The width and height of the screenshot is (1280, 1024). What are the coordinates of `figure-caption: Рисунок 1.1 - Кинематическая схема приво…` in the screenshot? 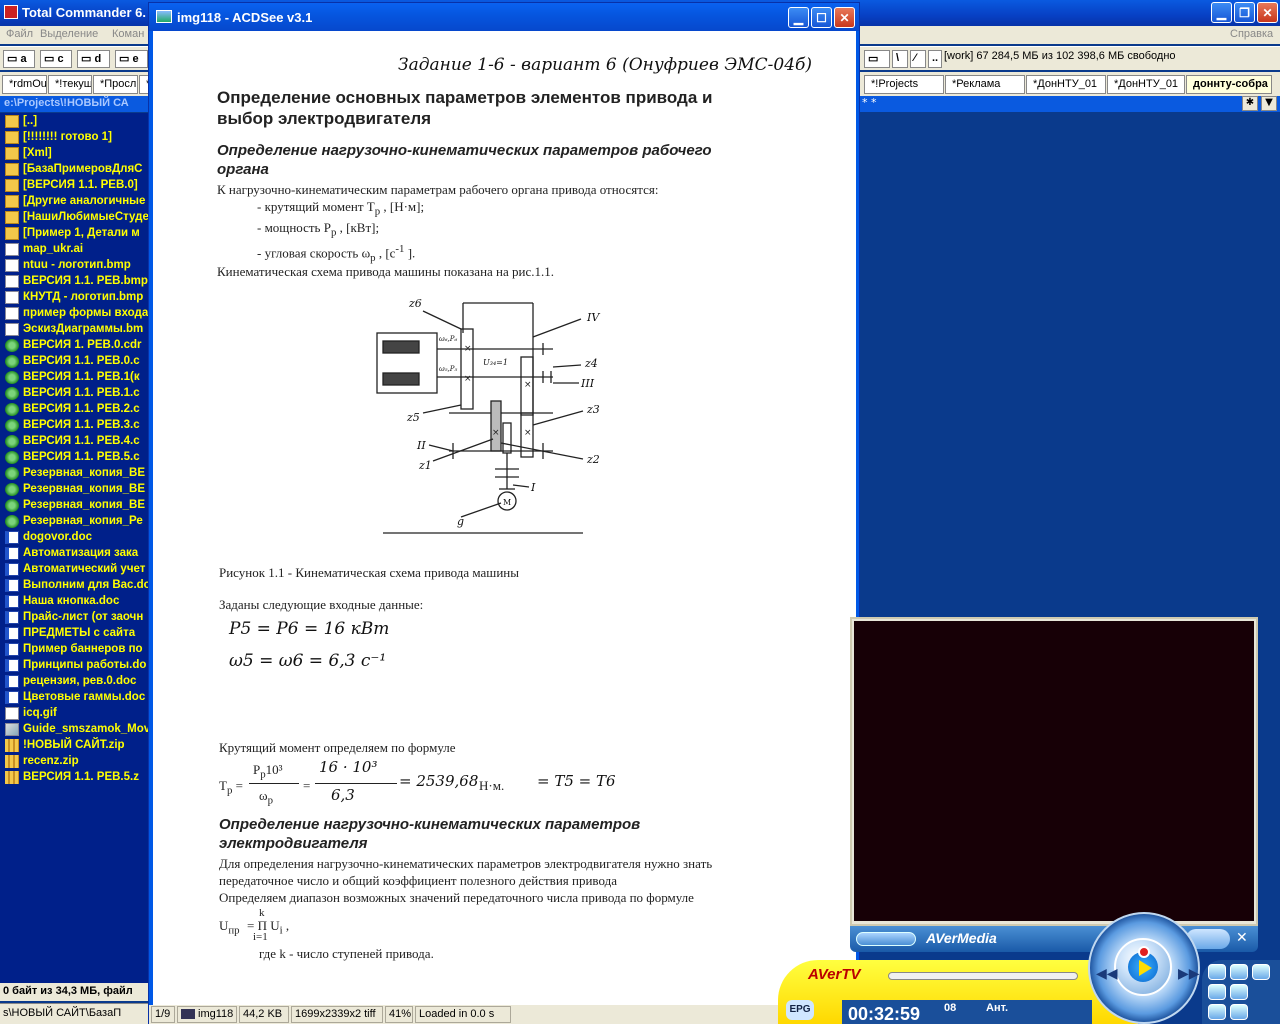 It's located at (369, 572).